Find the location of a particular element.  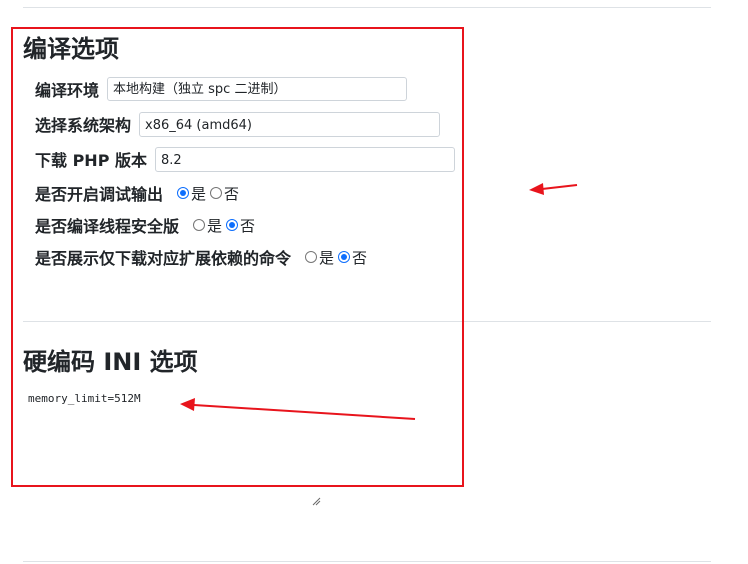

download-deps-yes-radio-icon is located at coordinates (311, 257).